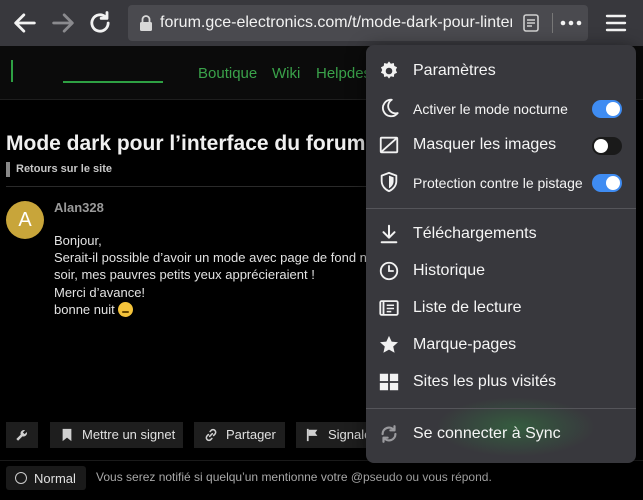 This screenshot has height=500, width=643. I want to click on flag-button: Signaler, so click(331, 435).